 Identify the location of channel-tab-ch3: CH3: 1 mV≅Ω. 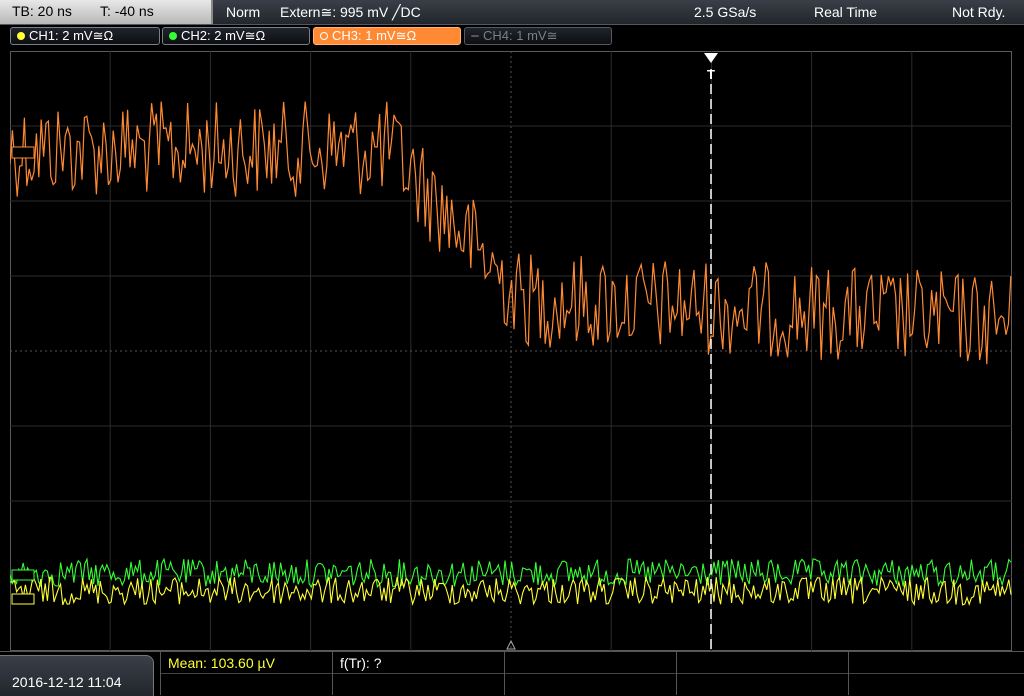
(387, 36).